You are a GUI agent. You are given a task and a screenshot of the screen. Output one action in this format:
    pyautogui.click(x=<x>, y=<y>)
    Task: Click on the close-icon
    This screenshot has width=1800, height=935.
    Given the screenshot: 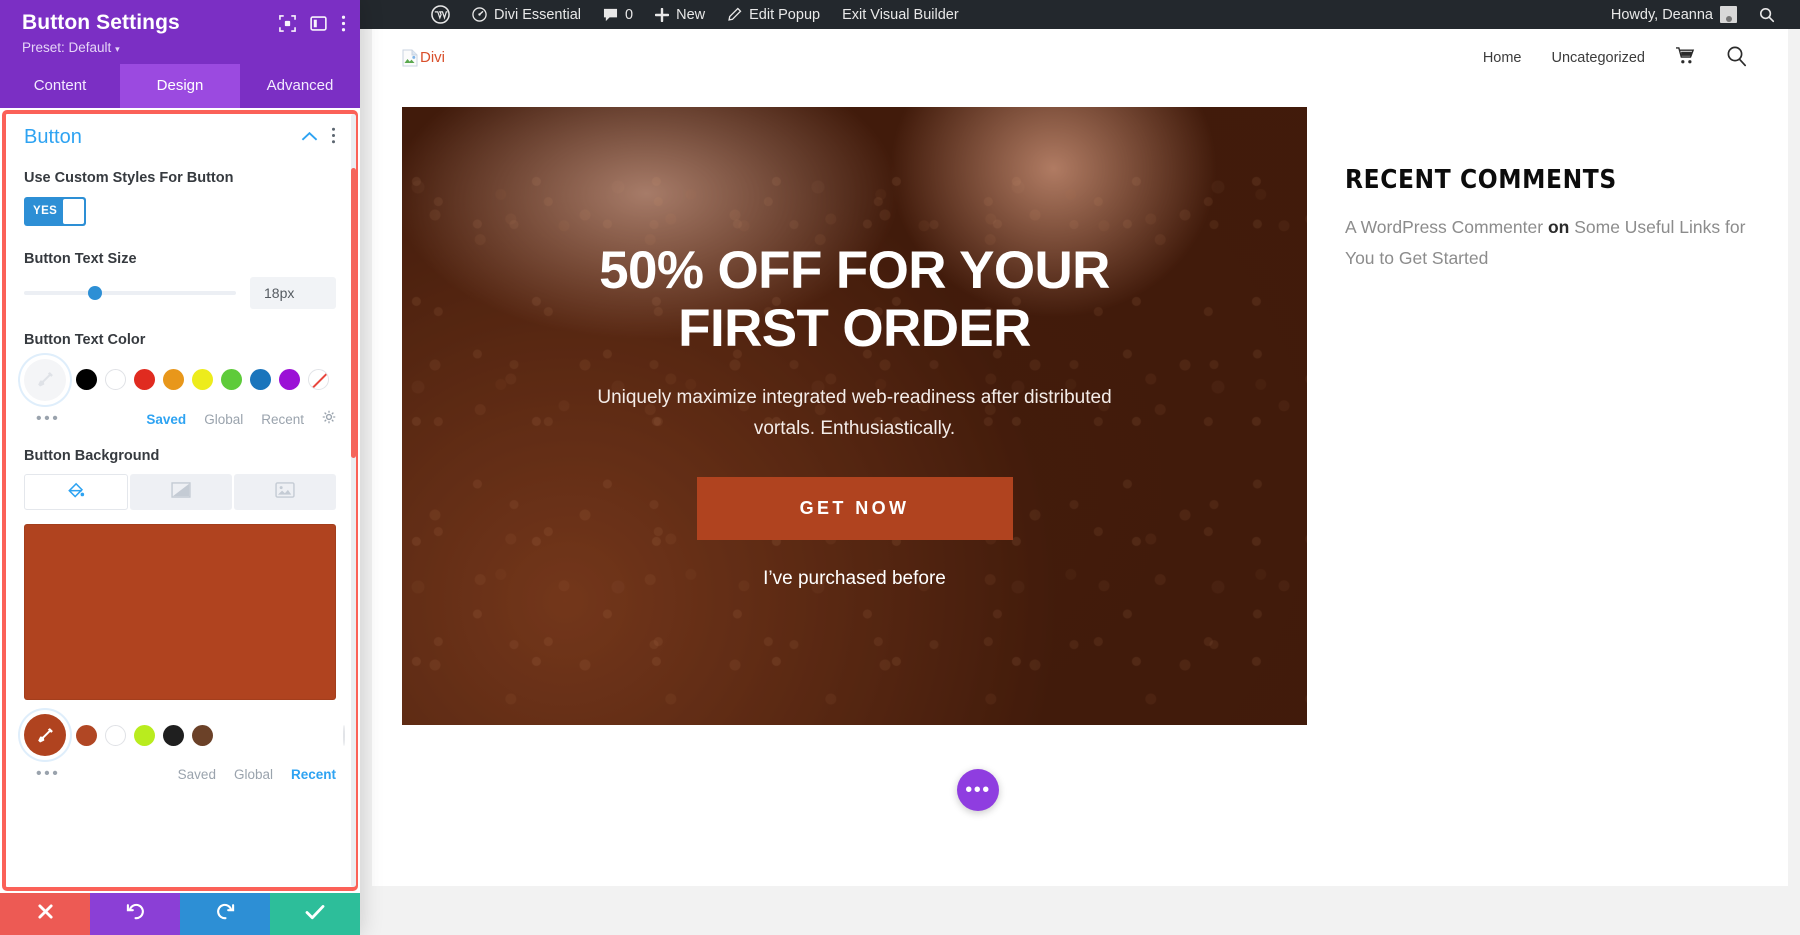 What is the action you would take?
    pyautogui.click(x=45, y=914)
    